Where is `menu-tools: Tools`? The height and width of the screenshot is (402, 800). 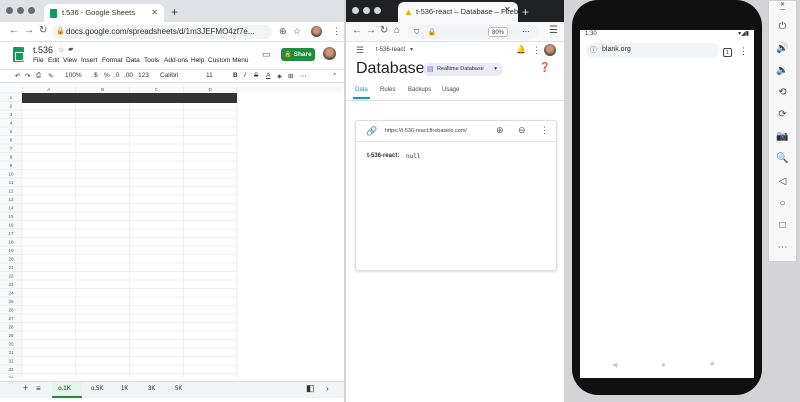
menu-tools: Tools is located at coordinates (151, 60).